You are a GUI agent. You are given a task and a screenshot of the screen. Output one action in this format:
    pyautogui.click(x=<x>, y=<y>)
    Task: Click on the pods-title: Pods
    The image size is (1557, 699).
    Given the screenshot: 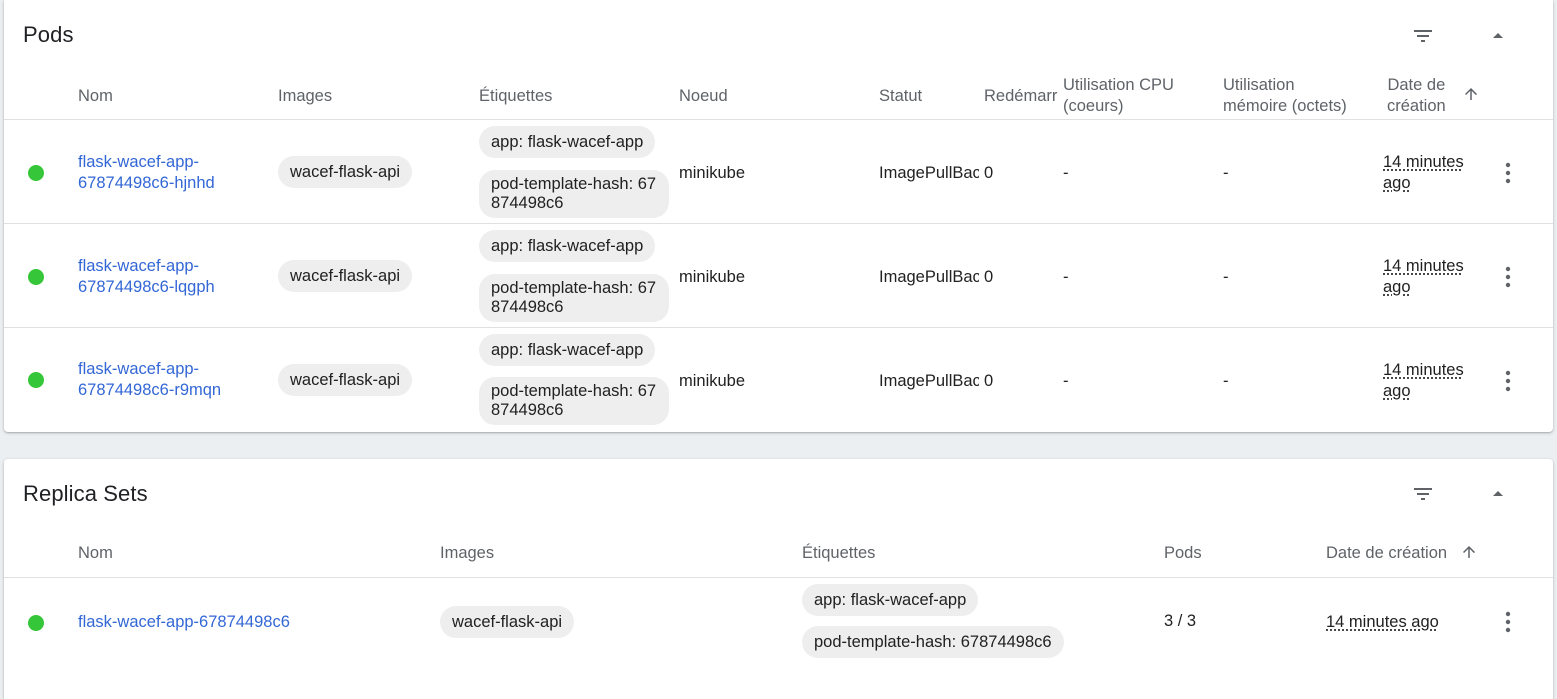 What is the action you would take?
    pyautogui.click(x=48, y=34)
    